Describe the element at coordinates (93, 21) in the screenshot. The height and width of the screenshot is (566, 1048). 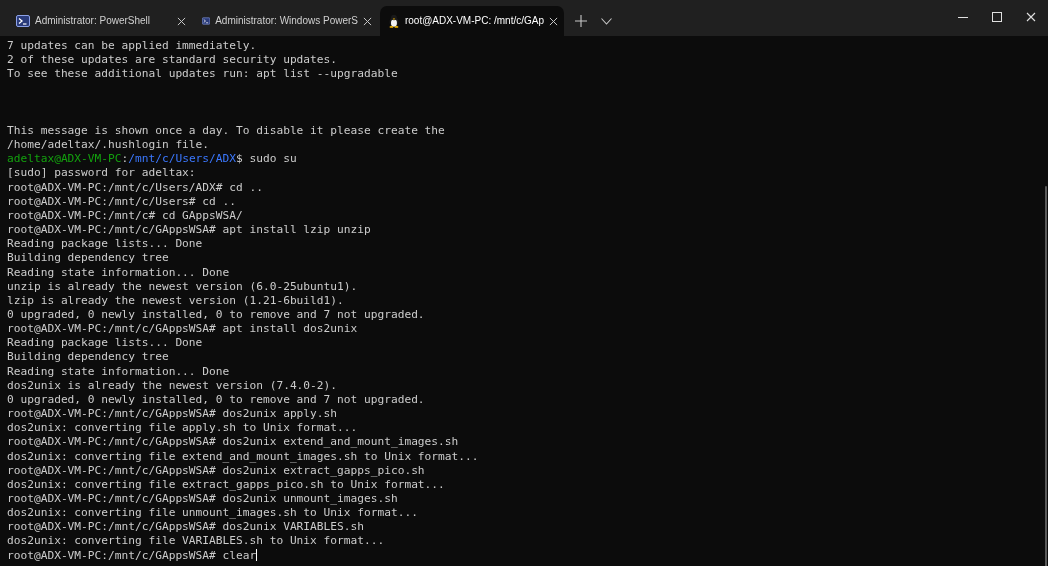
I see `tab-title: Administrator: PowerShell` at that location.